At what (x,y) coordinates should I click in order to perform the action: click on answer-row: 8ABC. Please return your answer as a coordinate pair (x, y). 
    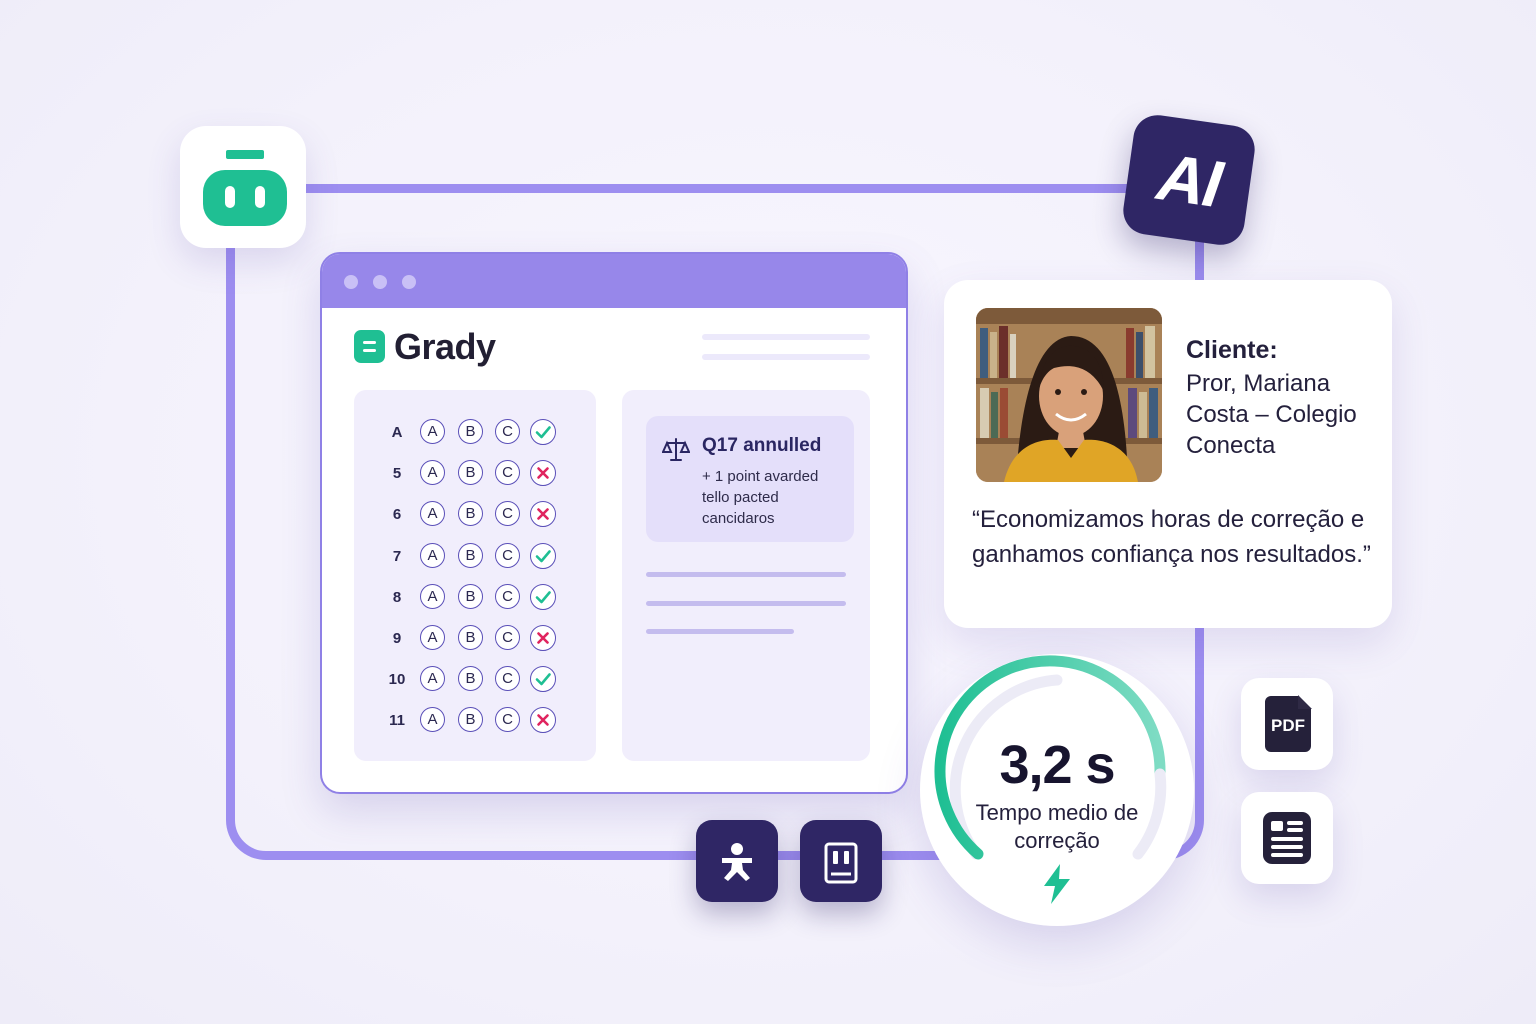
    Looking at the image, I should click on (475, 597).